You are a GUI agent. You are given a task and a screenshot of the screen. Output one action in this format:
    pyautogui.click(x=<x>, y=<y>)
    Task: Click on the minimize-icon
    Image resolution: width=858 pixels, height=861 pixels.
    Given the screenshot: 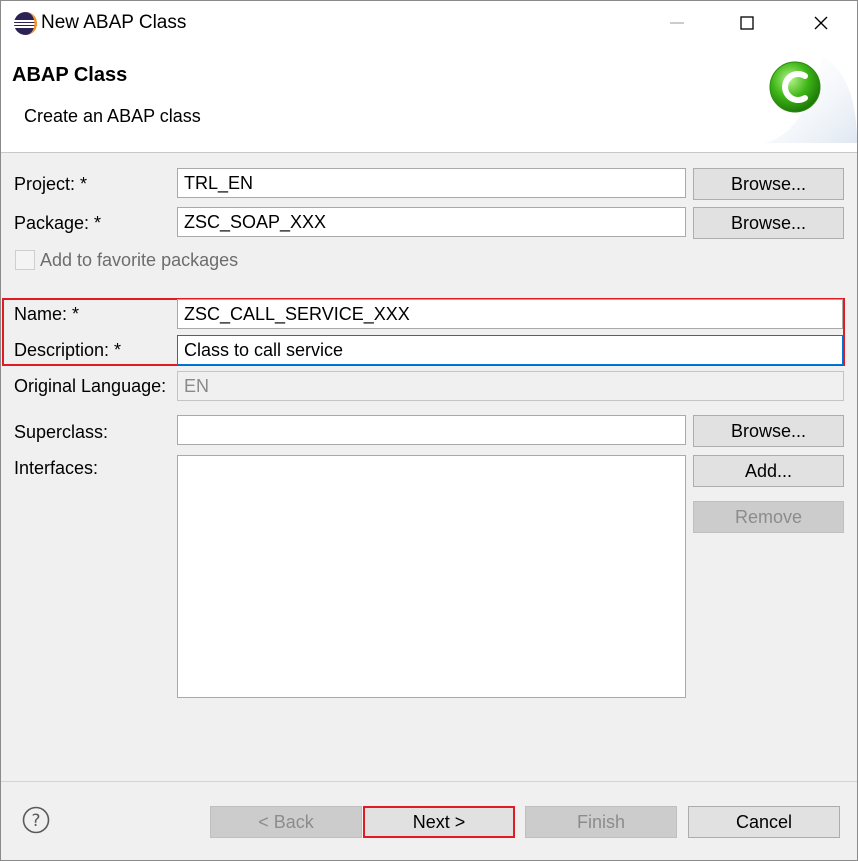 What is the action you would take?
    pyautogui.click(x=677, y=23)
    